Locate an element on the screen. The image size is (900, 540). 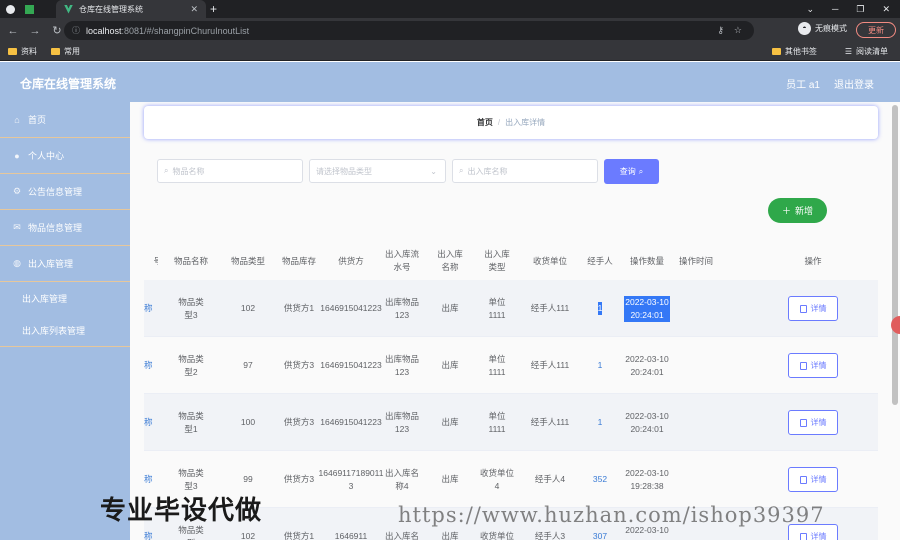
bookmark-folder-0: 资料 is located at coordinates (22, 51).